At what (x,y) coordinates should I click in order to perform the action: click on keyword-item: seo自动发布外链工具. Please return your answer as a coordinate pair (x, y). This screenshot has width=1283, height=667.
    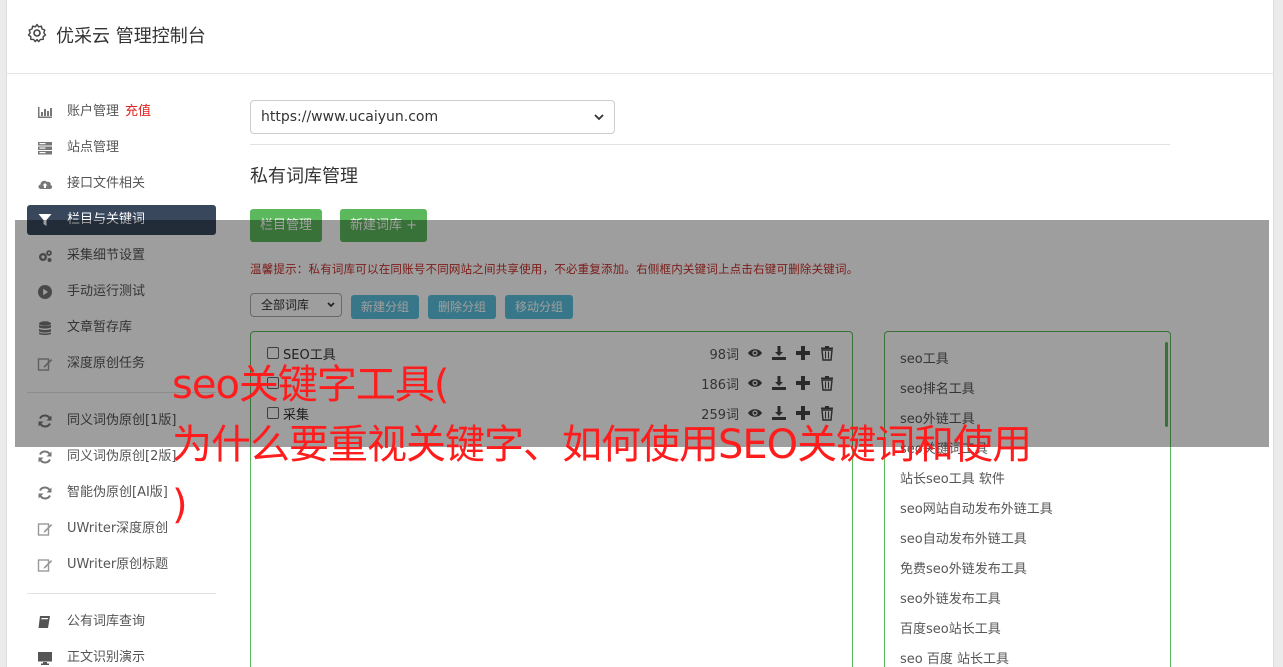
    Looking at the image, I should click on (963, 537).